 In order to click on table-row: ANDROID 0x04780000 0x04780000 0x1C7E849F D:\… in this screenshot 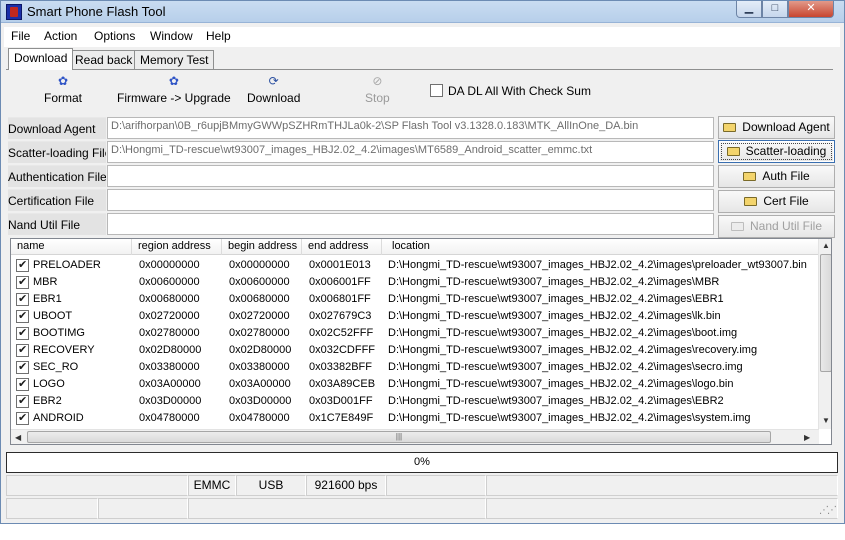, I will do `click(415, 418)`.